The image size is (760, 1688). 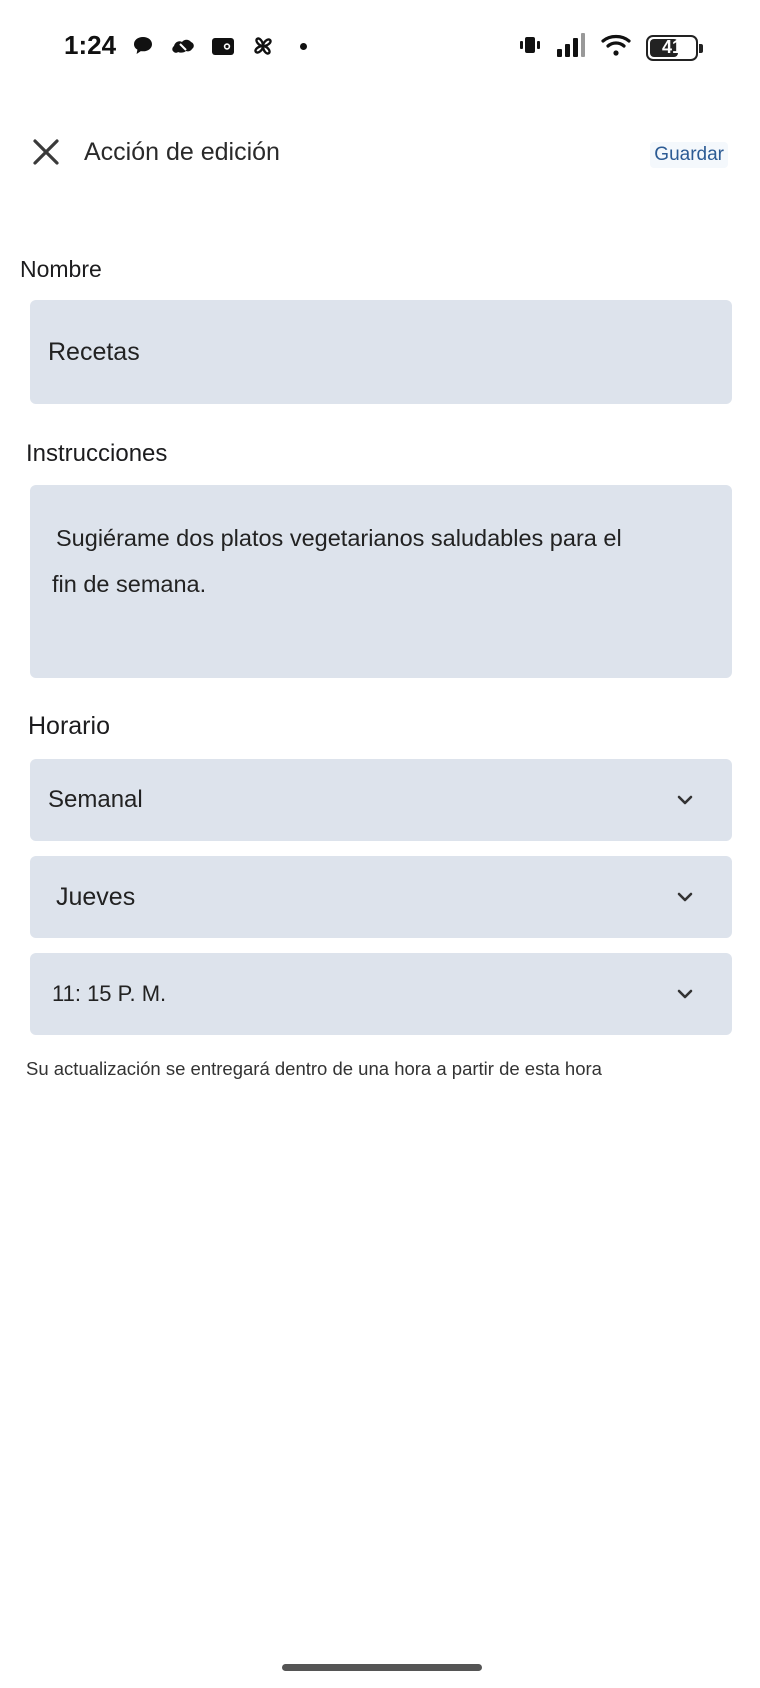 What do you see at coordinates (701, 48) in the screenshot?
I see `battery-nub` at bounding box center [701, 48].